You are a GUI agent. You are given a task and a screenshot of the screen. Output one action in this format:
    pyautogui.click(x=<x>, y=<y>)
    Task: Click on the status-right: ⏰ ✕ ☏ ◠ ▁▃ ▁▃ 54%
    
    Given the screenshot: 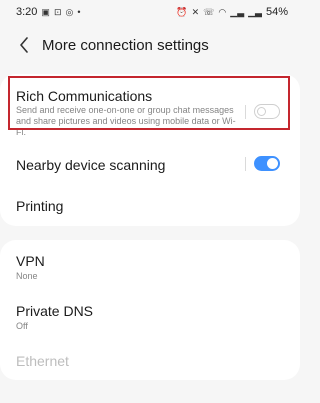 What is the action you would take?
    pyautogui.click(x=232, y=12)
    